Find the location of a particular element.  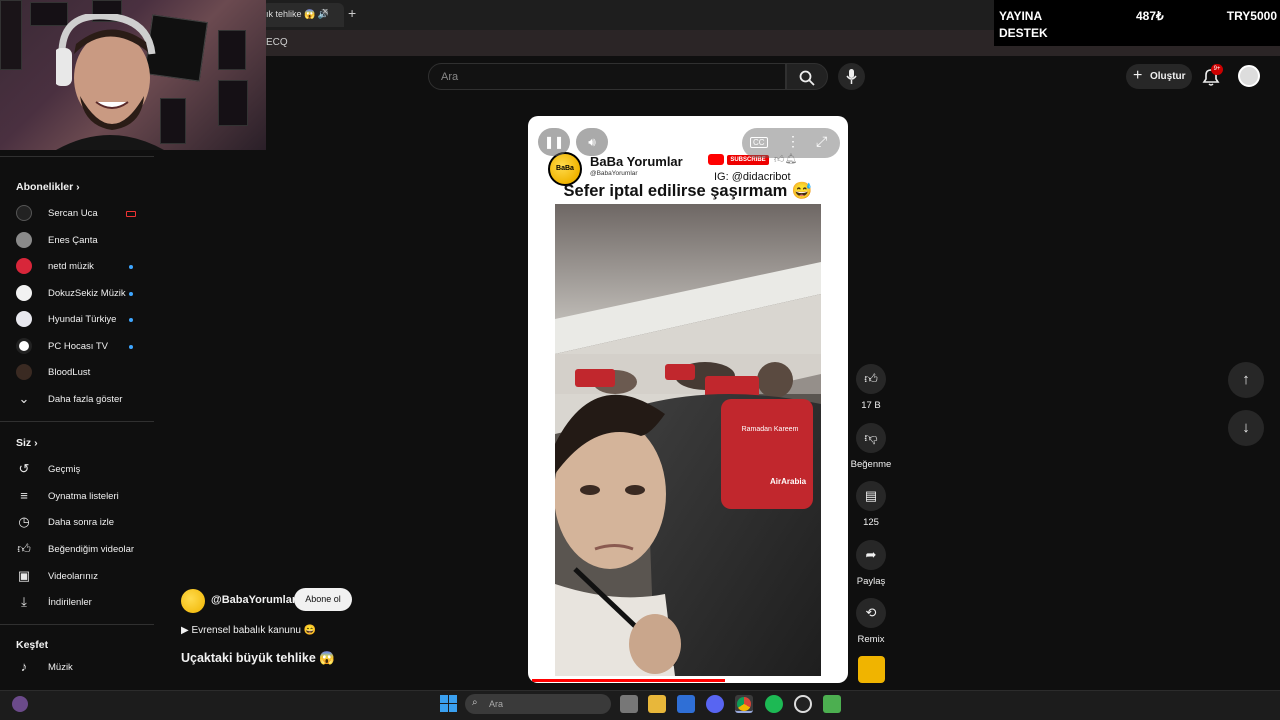

arrow-up-icon: ↑ is located at coordinates (1246, 379).